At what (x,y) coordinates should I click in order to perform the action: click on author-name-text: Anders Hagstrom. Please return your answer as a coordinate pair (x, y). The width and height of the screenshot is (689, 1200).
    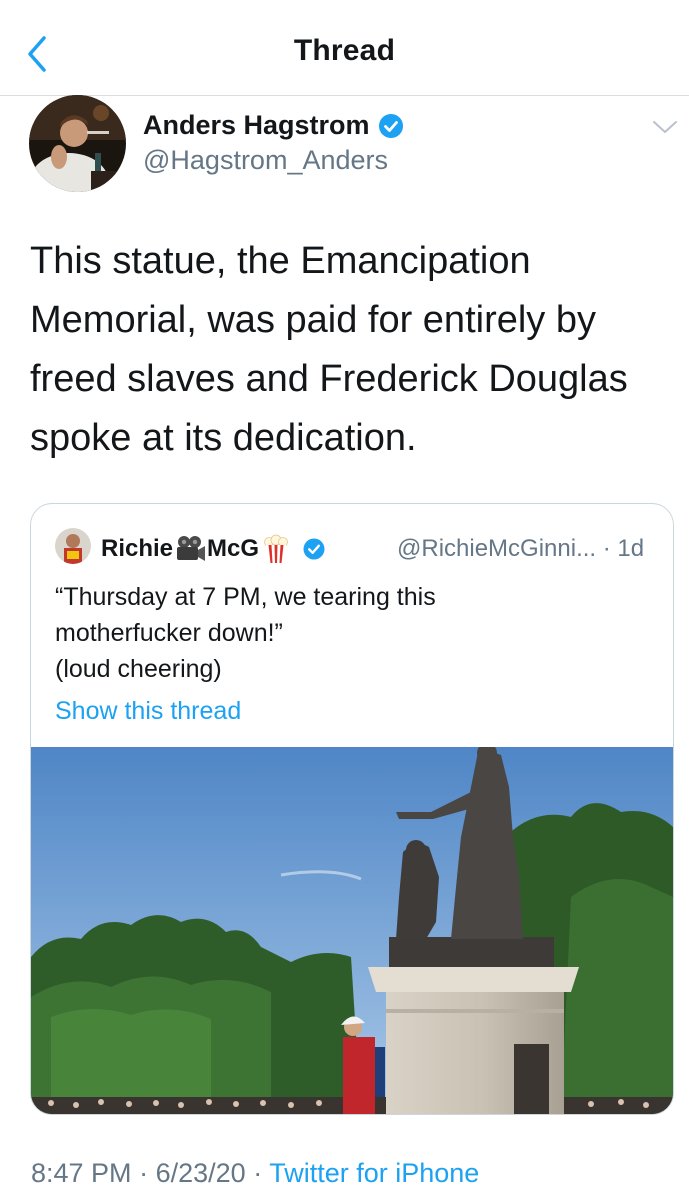
    Looking at the image, I should click on (256, 125).